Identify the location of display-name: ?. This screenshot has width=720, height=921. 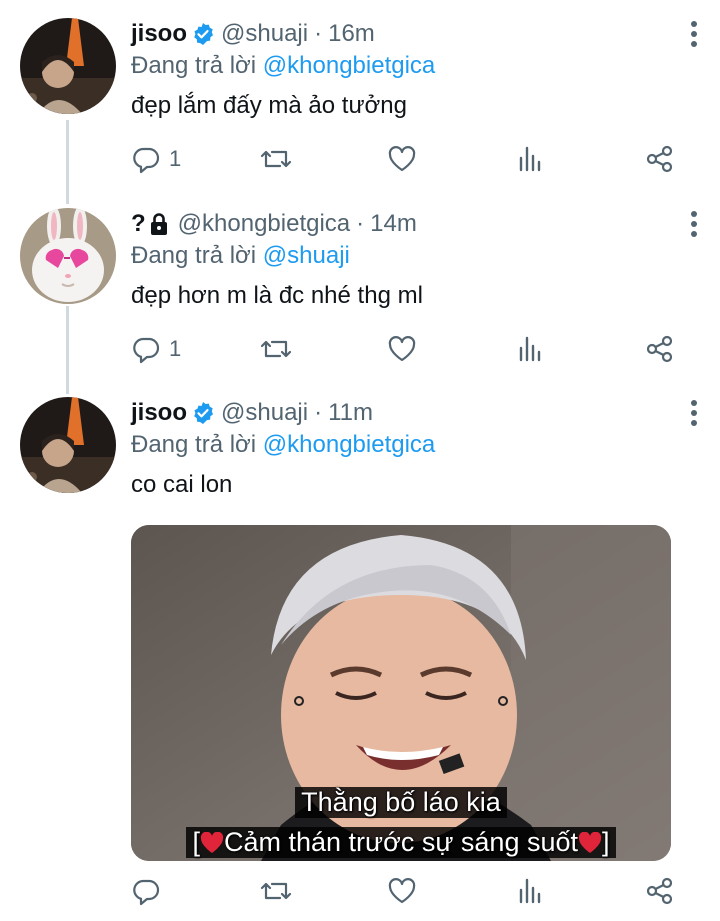
(138, 224).